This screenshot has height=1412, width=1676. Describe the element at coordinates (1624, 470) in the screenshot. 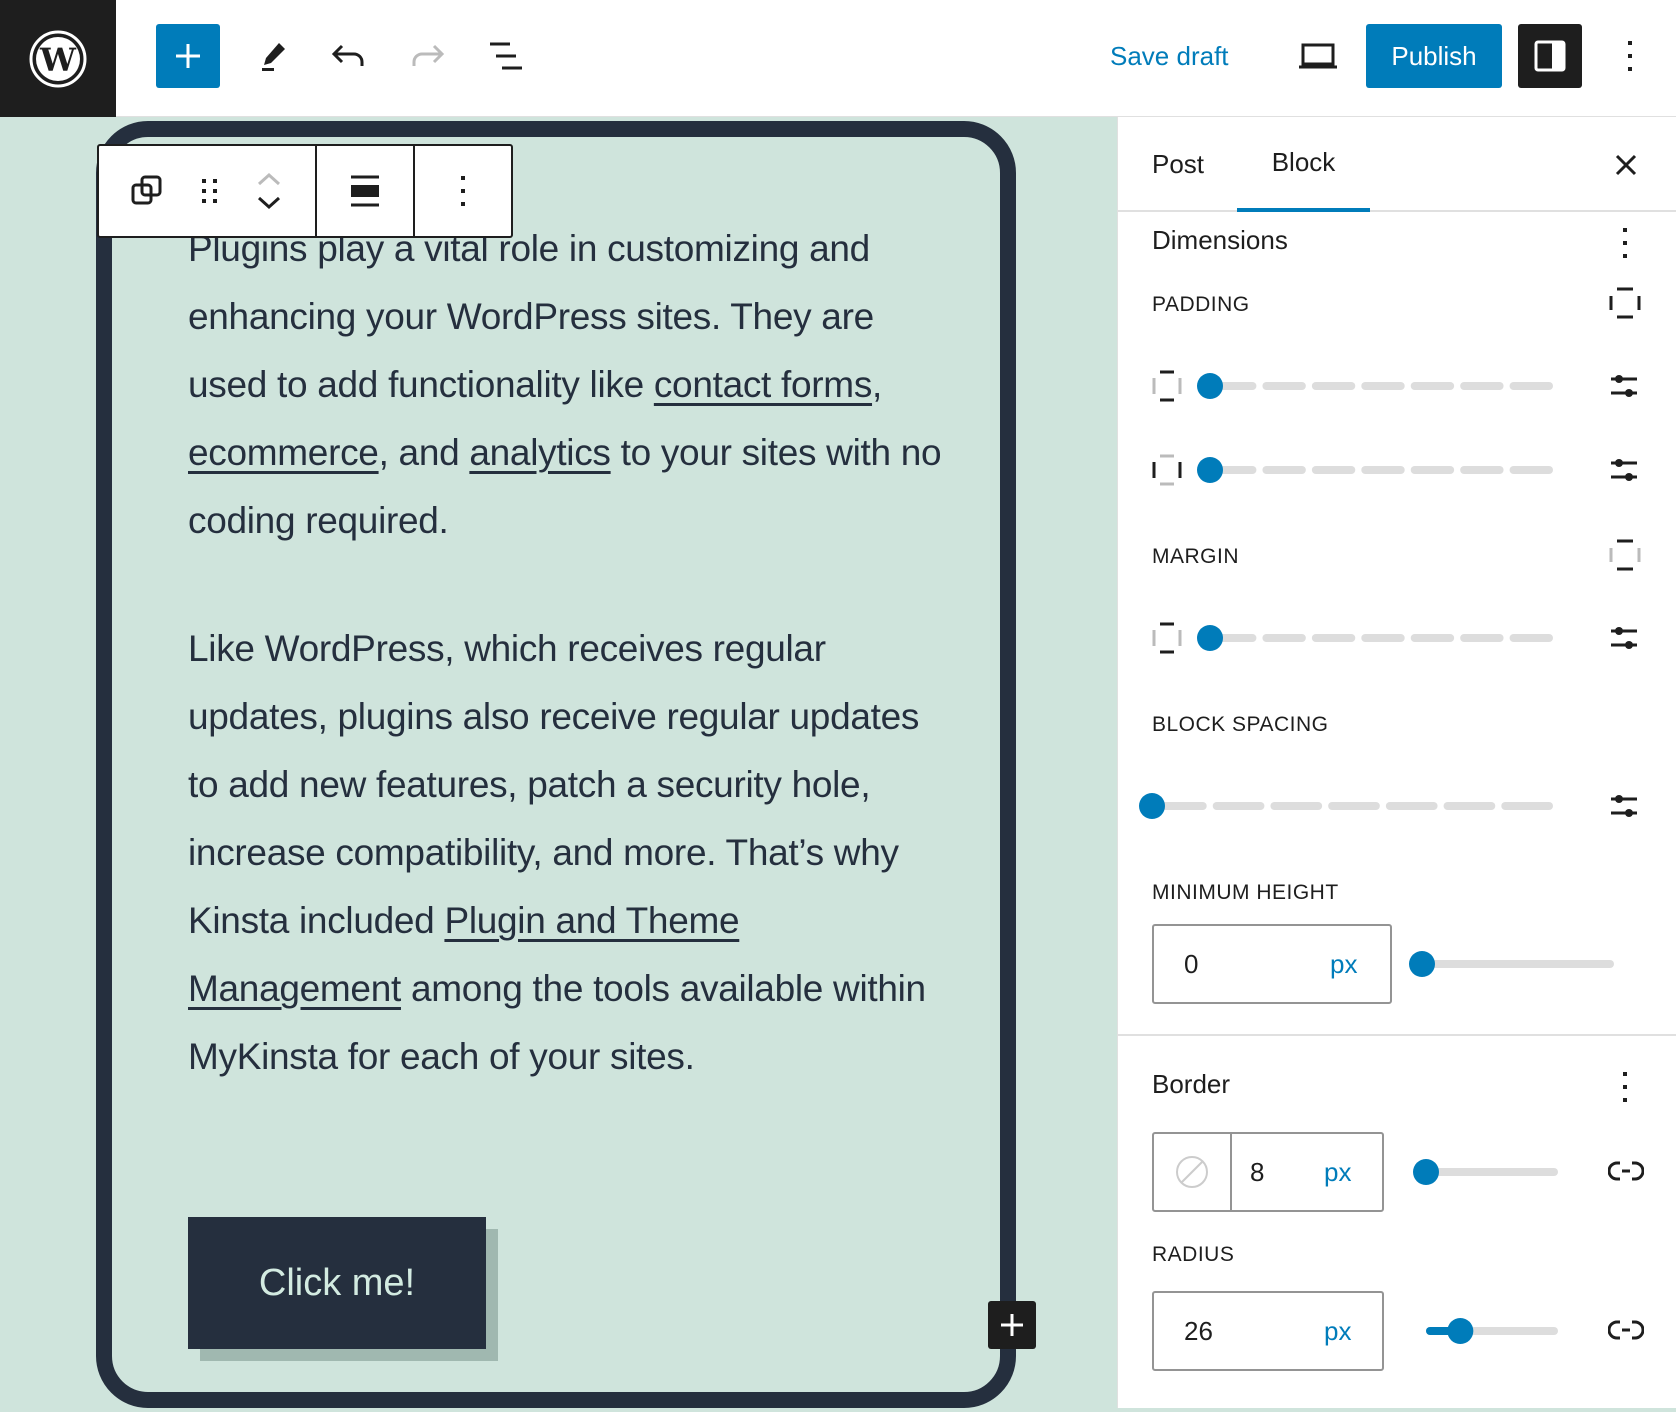

I see `padding-horizontal-custom-button` at that location.